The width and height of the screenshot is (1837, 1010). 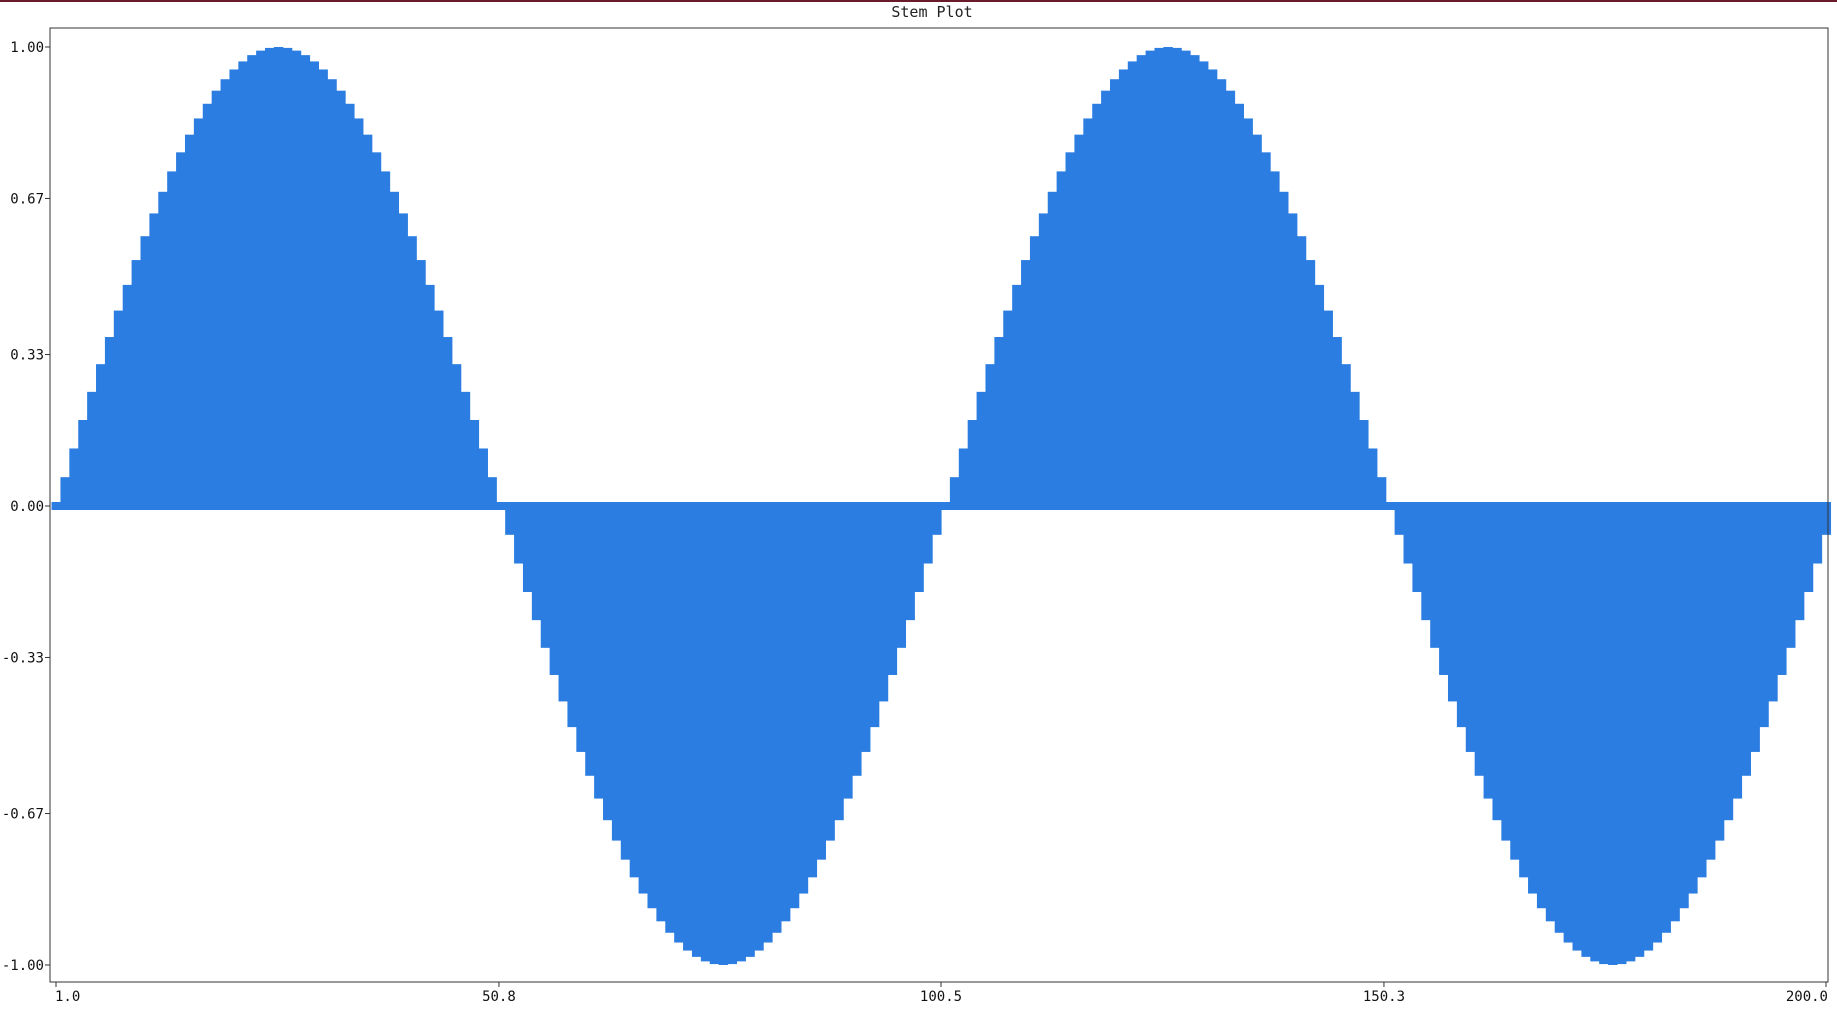 I want to click on x-tick-label: 50.8, so click(x=499, y=997).